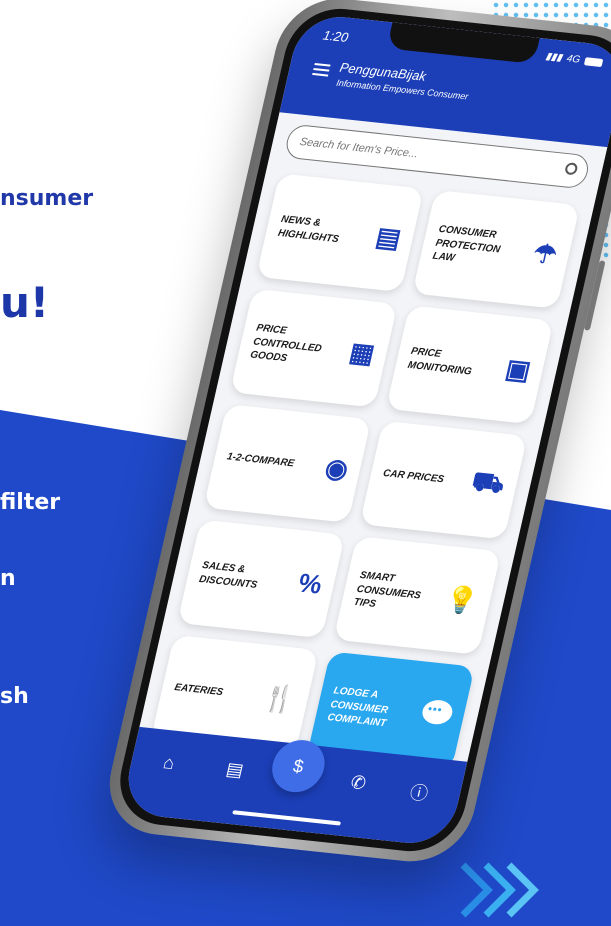  What do you see at coordinates (286, 343) in the screenshot?
I see `tile-label: Price Controlled Goods` at bounding box center [286, 343].